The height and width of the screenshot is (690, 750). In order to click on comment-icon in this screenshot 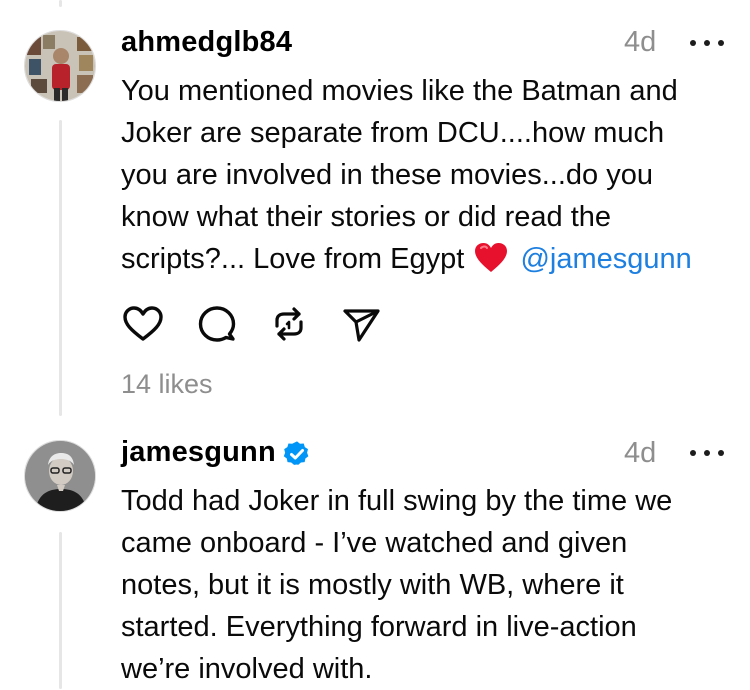, I will do `click(217, 324)`.